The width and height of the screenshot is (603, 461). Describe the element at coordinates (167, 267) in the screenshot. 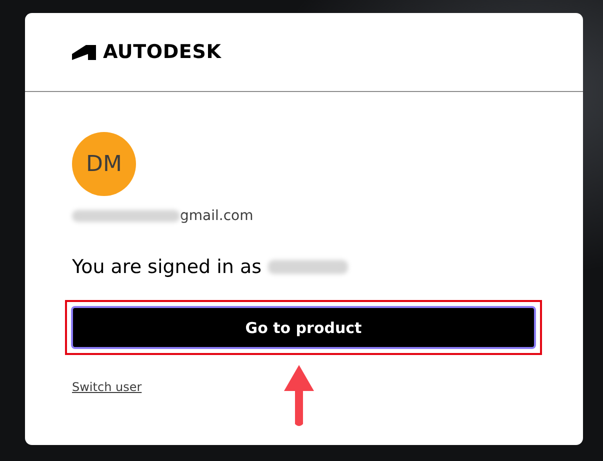

I see `signed-in-text: You are signed in as` at that location.